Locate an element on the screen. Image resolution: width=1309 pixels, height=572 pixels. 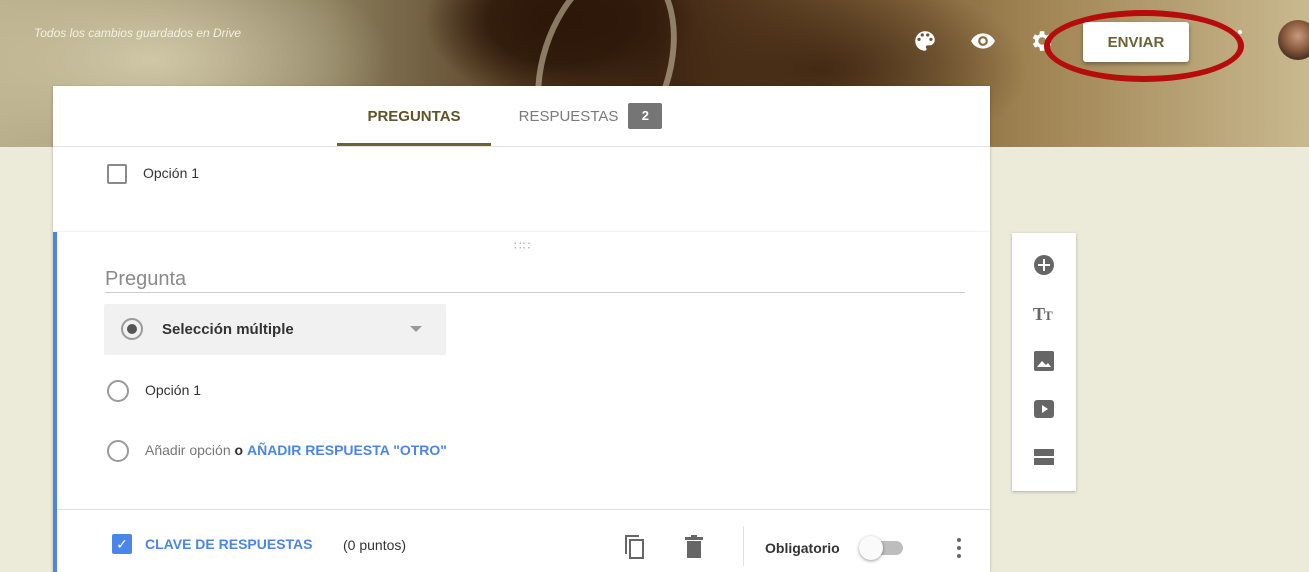
question-type-label: Selección múltiple is located at coordinates (228, 329).